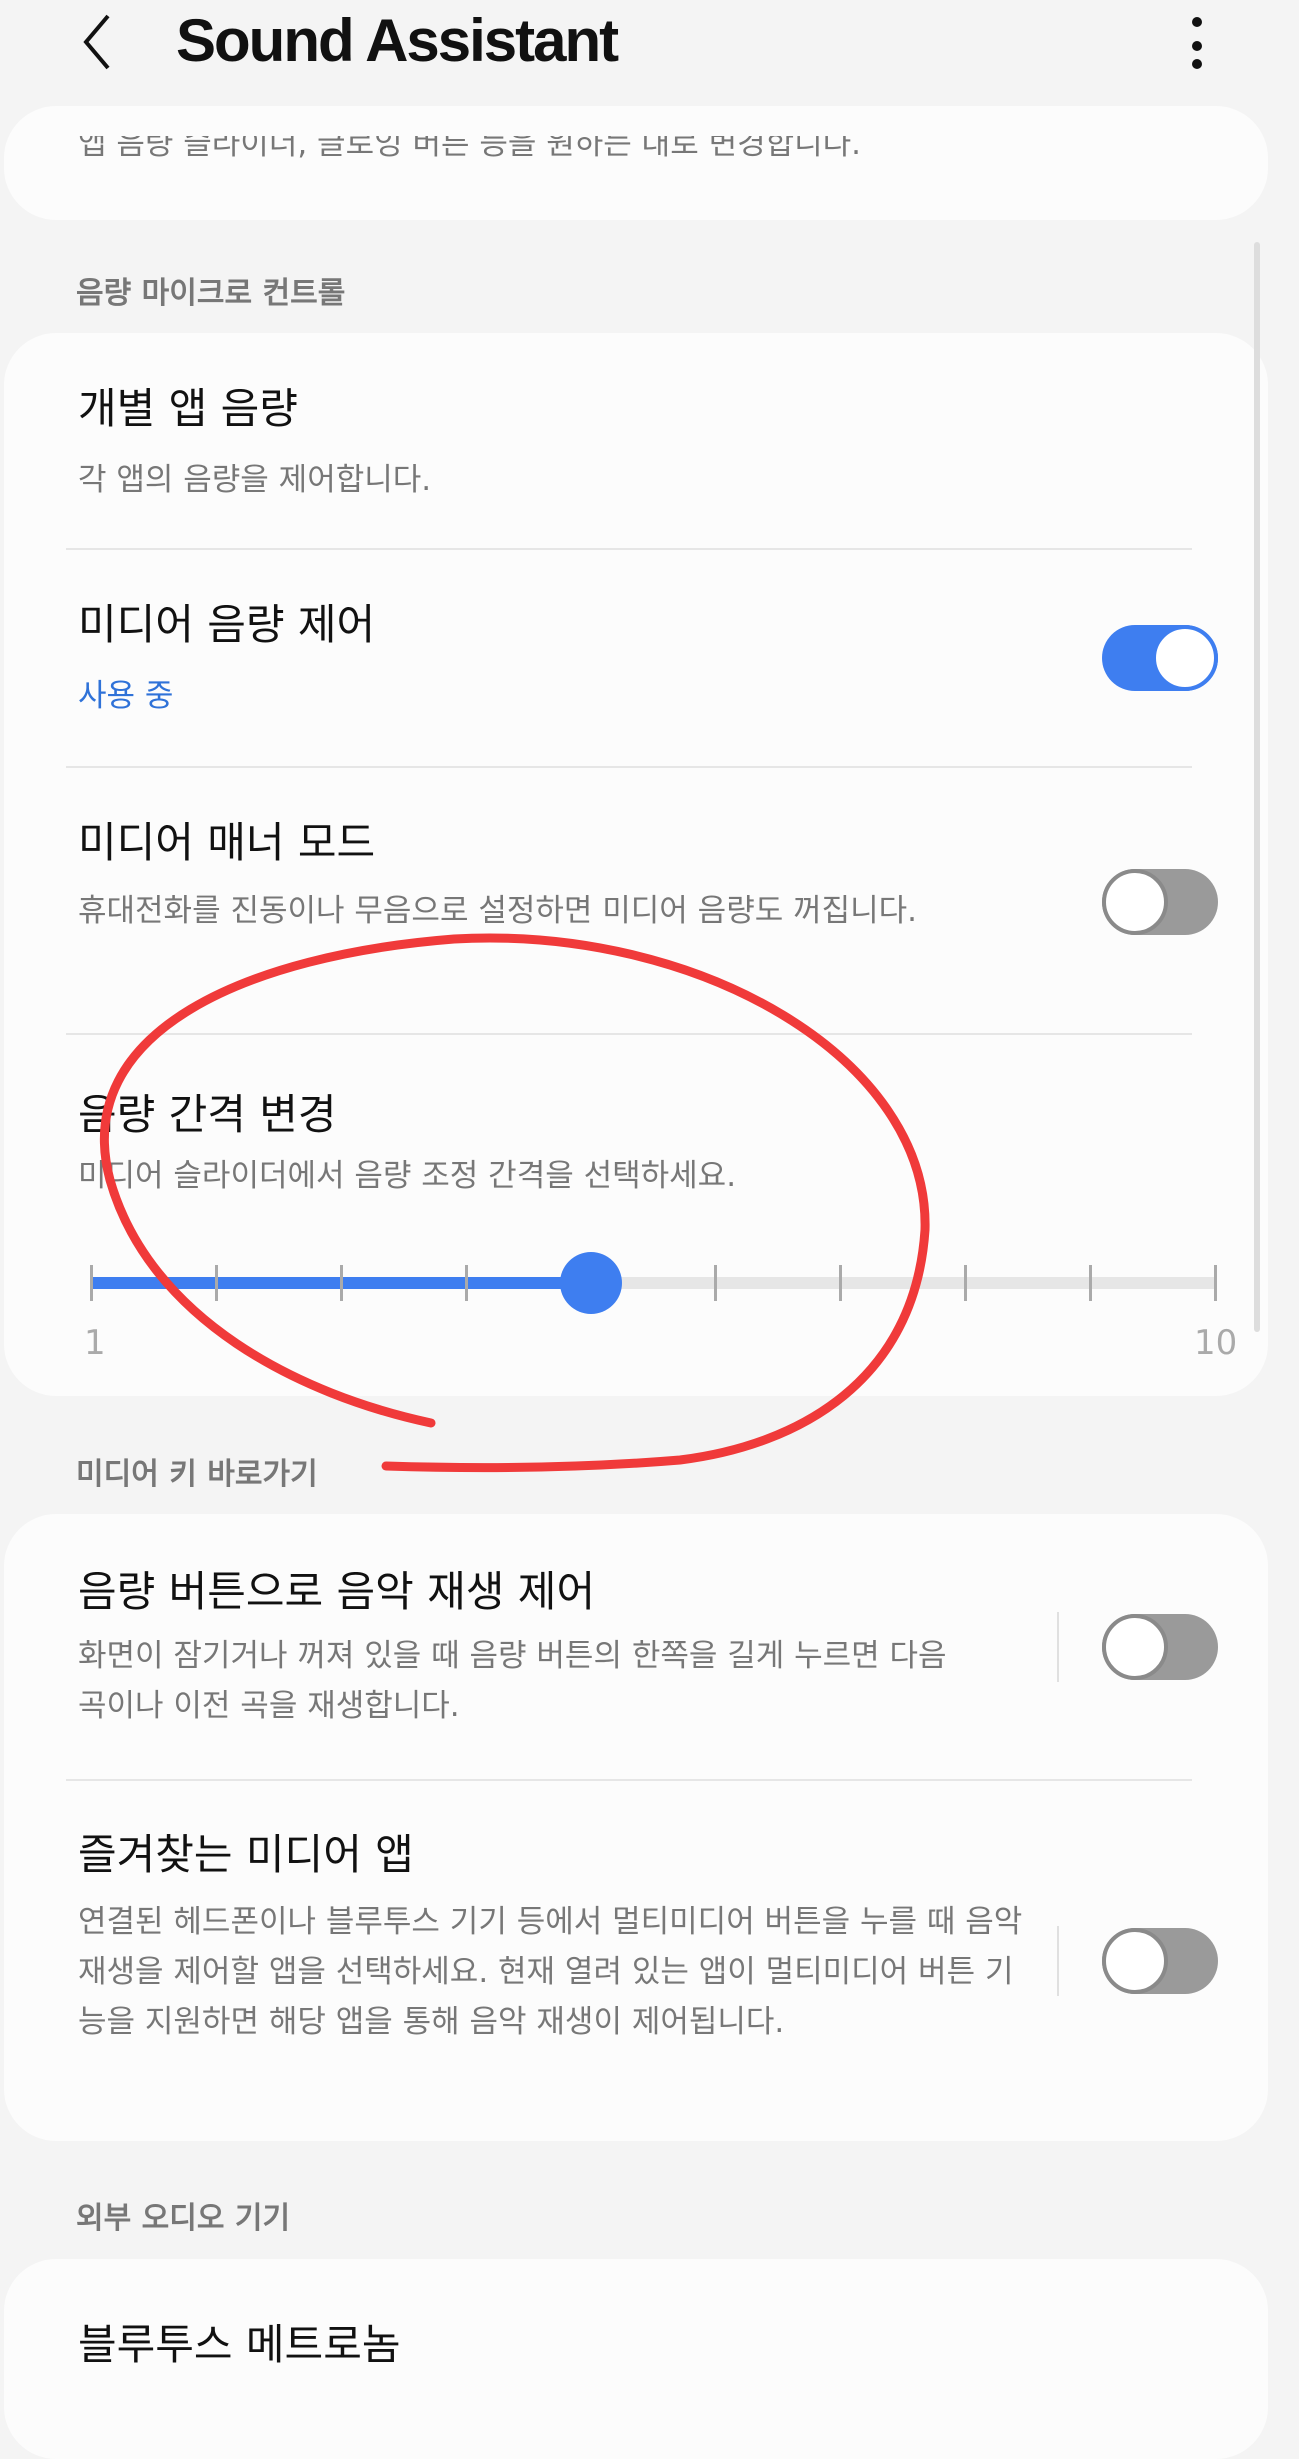 The width and height of the screenshot is (1299, 2459). I want to click on page-title: Sound Assistant, so click(397, 40).